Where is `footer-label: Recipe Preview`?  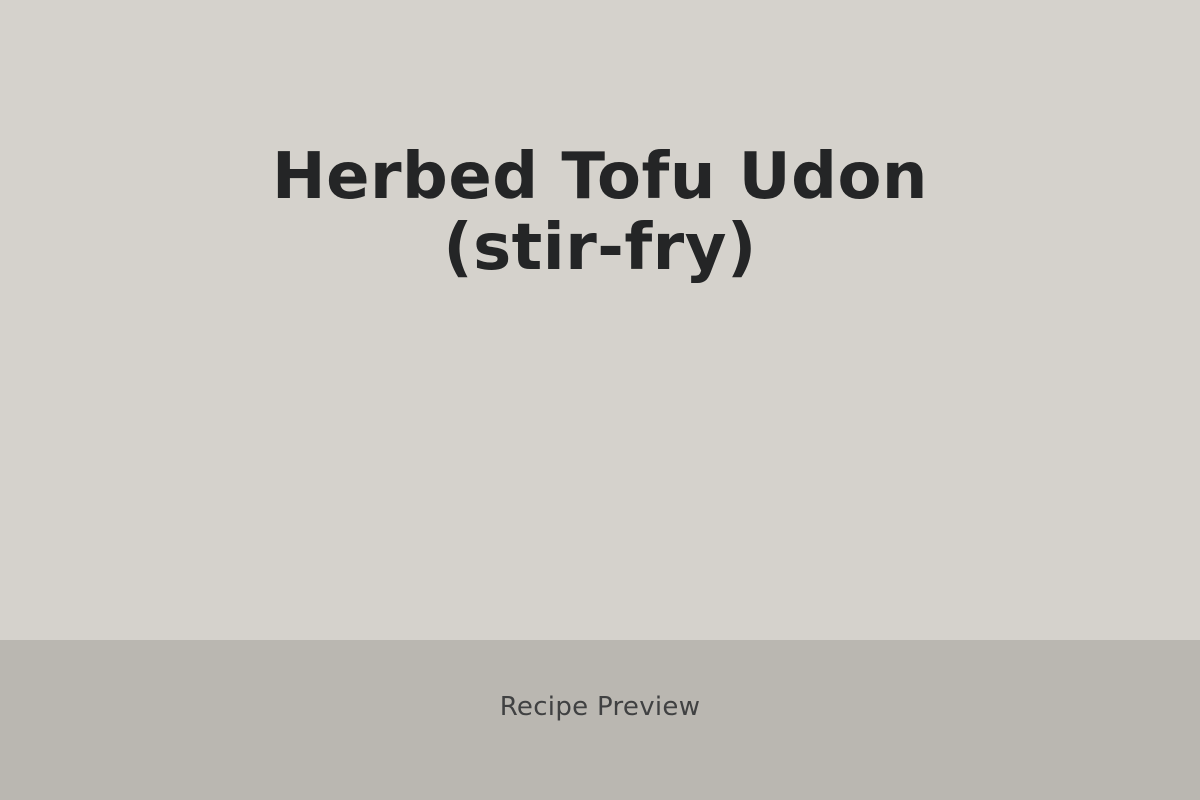 footer-label: Recipe Preview is located at coordinates (600, 707).